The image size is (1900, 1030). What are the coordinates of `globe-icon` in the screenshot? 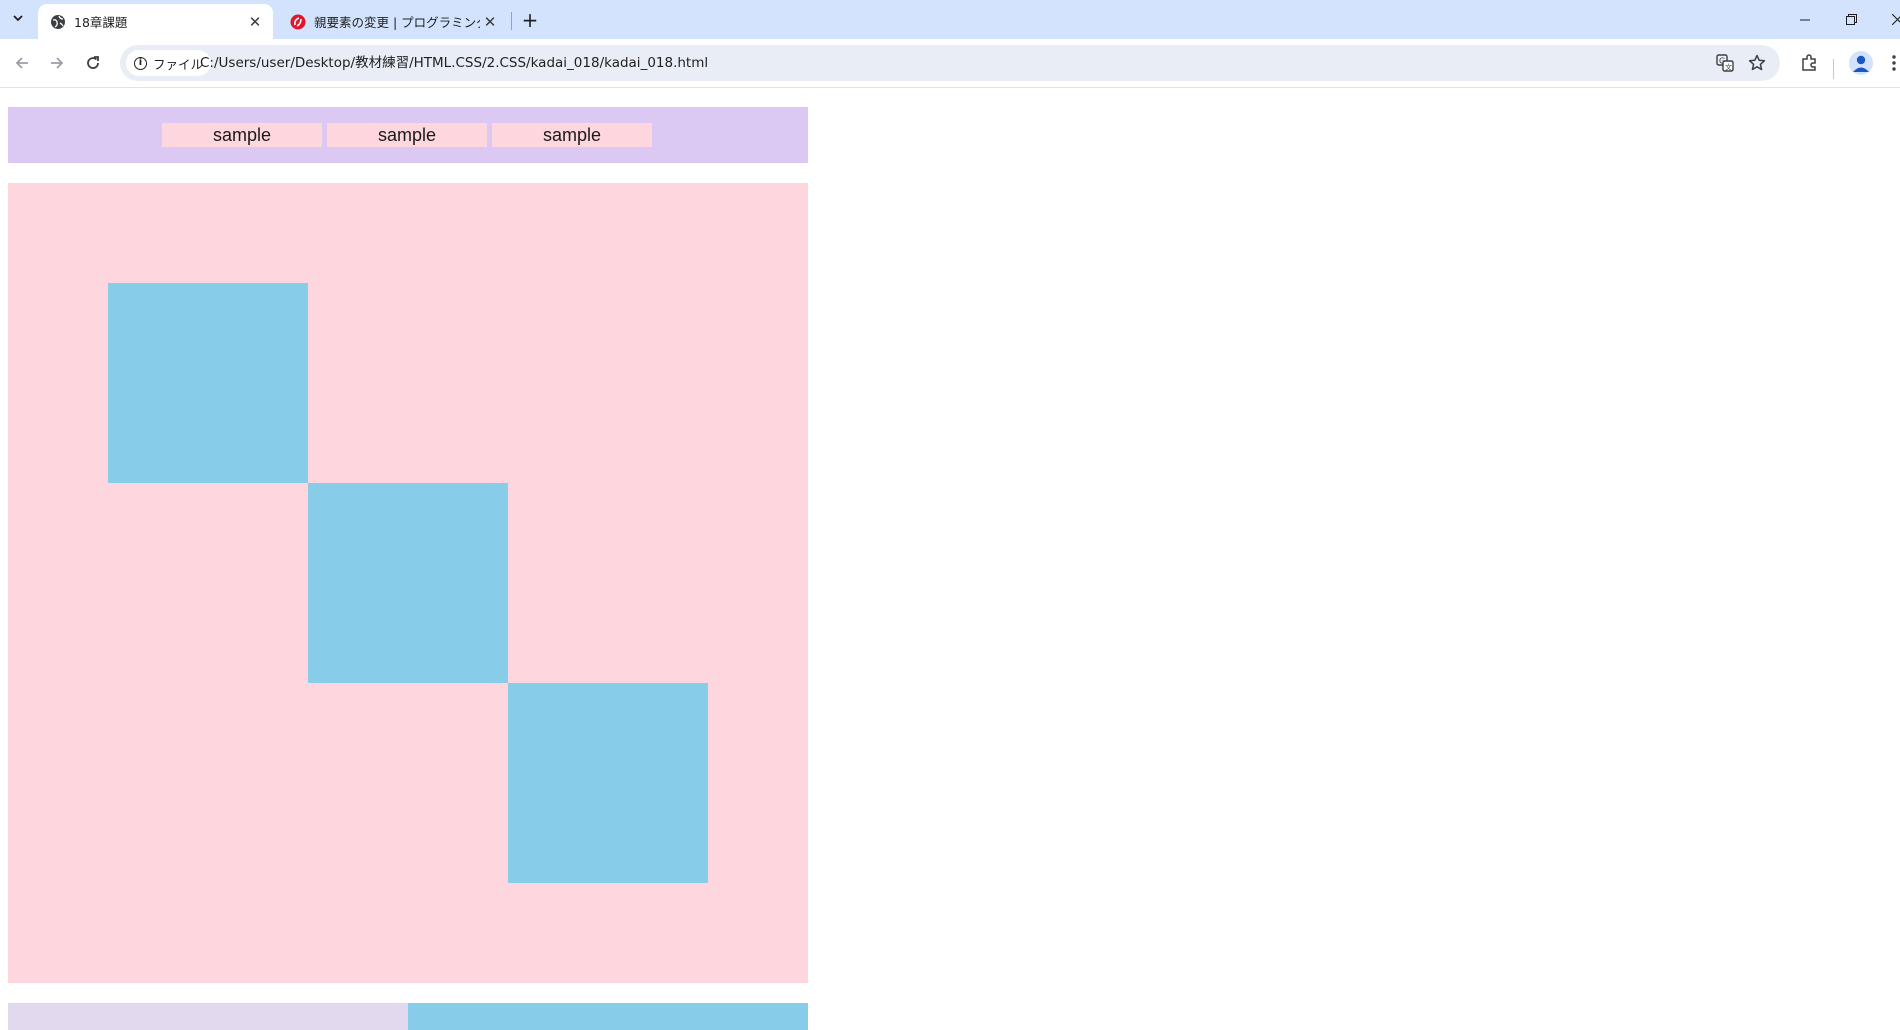 It's located at (58, 22).